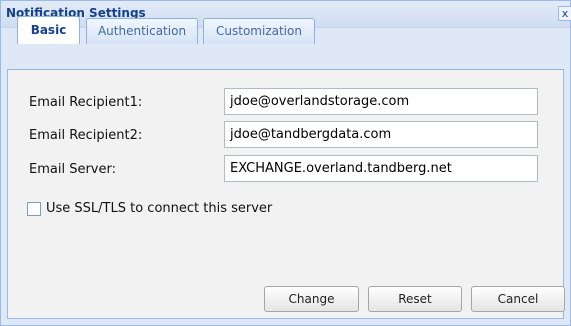  Describe the element at coordinates (34, 209) in the screenshot. I see `ssl-tls-checkbox` at that location.